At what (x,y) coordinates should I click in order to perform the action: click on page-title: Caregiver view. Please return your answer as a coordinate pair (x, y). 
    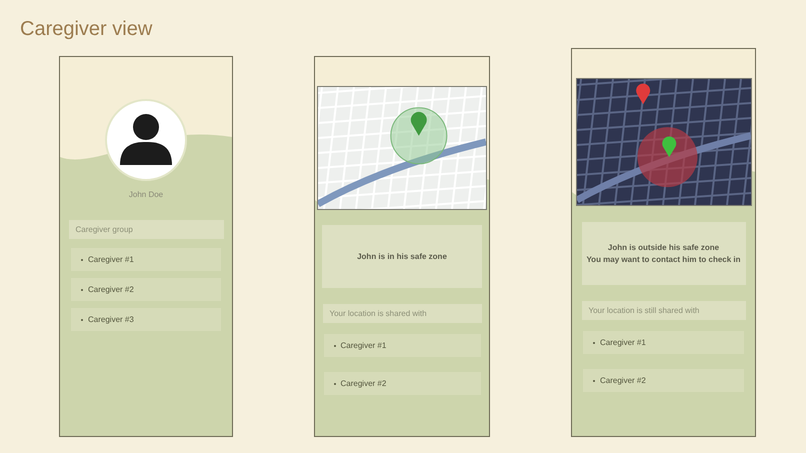
    Looking at the image, I should click on (87, 29).